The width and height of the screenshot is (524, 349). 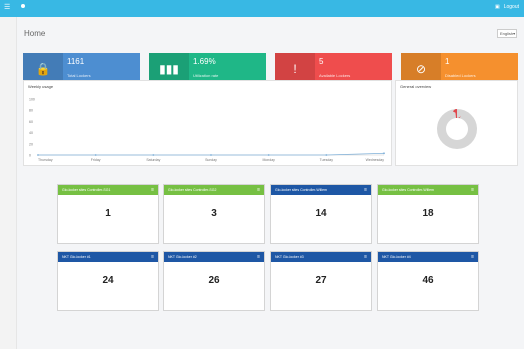 I want to click on stat-value: 5, so click(x=321, y=61).